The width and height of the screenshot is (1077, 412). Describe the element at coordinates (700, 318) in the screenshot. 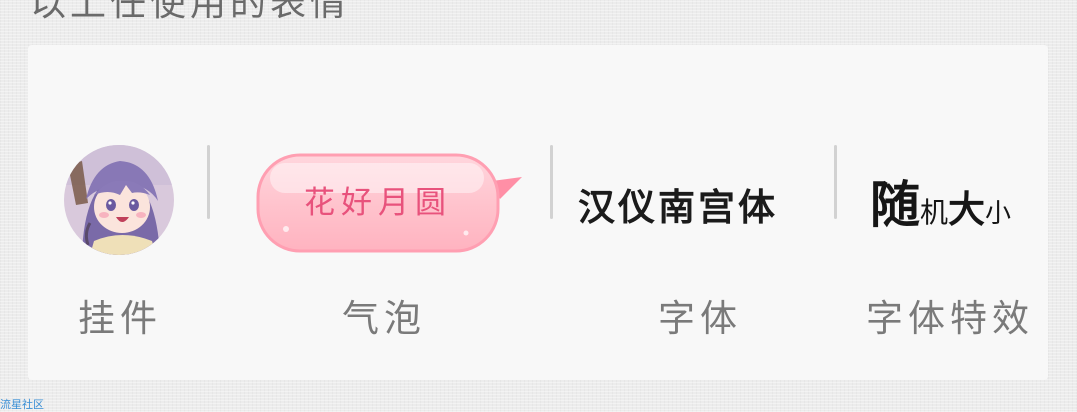

I see `label-font: 字体` at that location.